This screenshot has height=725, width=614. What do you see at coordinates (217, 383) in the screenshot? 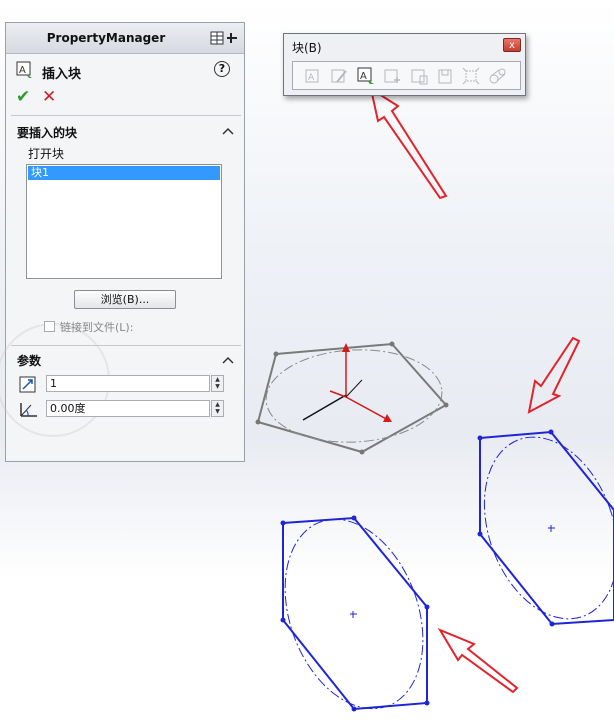
I see `scale-spinner: ▲ ▼` at bounding box center [217, 383].